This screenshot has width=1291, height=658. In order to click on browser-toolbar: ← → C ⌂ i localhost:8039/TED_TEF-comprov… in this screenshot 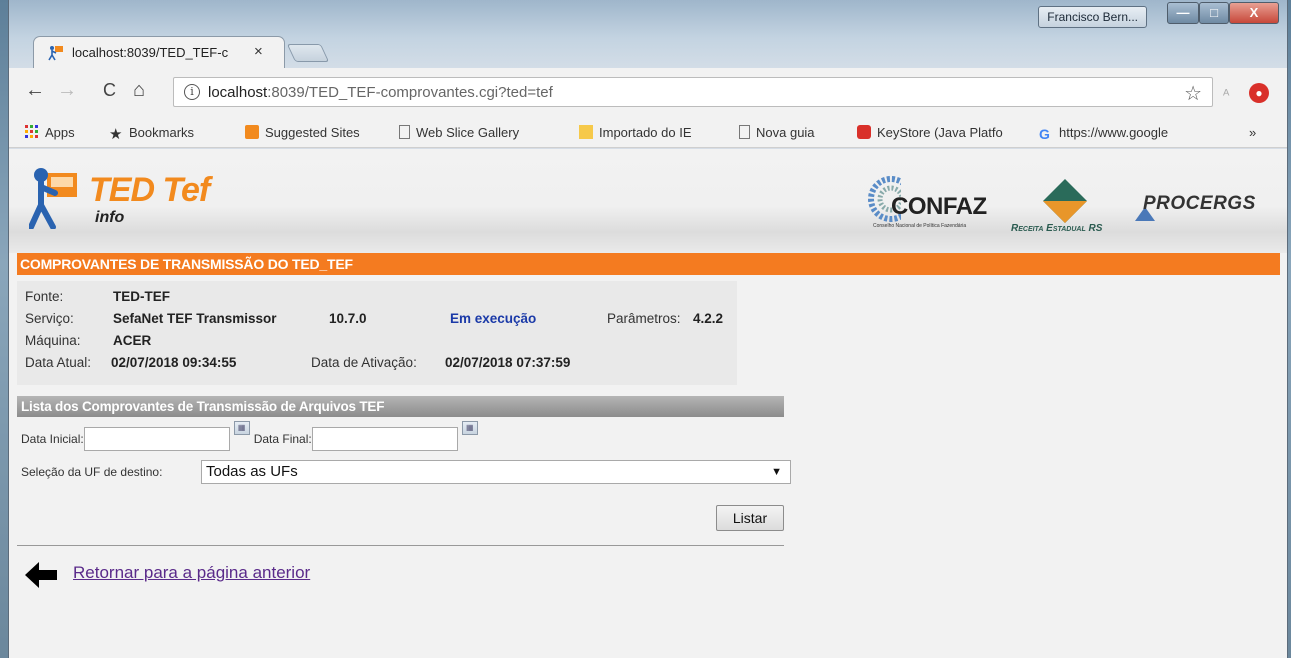, I will do `click(648, 94)`.